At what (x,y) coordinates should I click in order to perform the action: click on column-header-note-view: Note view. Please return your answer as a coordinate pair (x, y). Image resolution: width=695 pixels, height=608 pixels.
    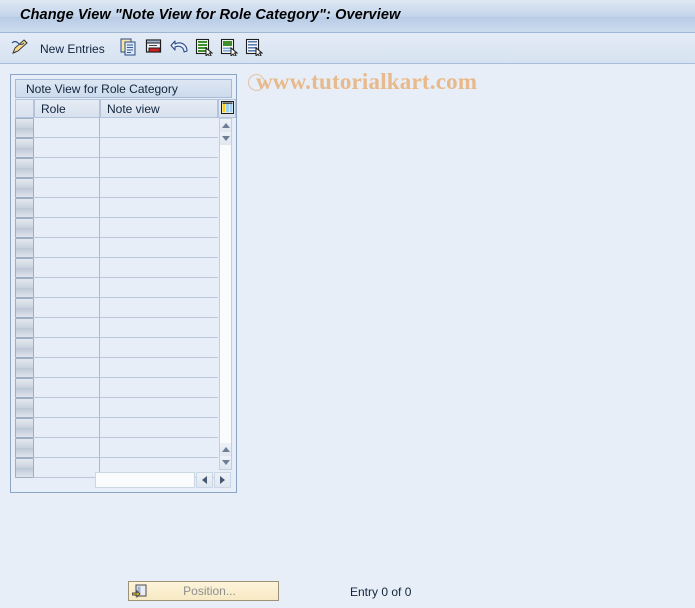
    Looking at the image, I should click on (159, 108).